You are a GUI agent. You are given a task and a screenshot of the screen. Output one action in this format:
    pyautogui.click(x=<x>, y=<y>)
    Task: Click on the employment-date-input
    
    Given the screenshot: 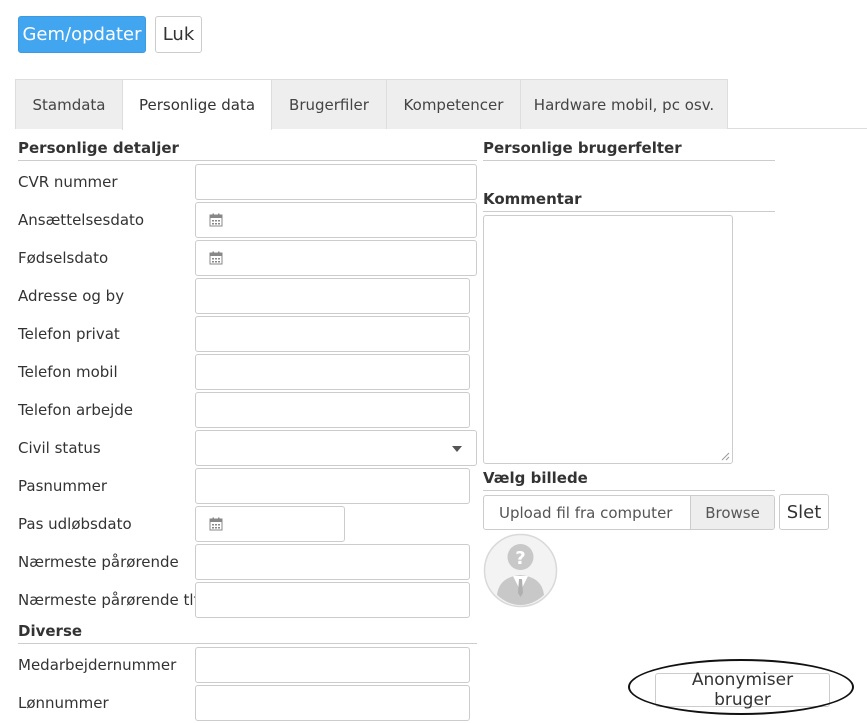 What is the action you would take?
    pyautogui.click(x=336, y=220)
    